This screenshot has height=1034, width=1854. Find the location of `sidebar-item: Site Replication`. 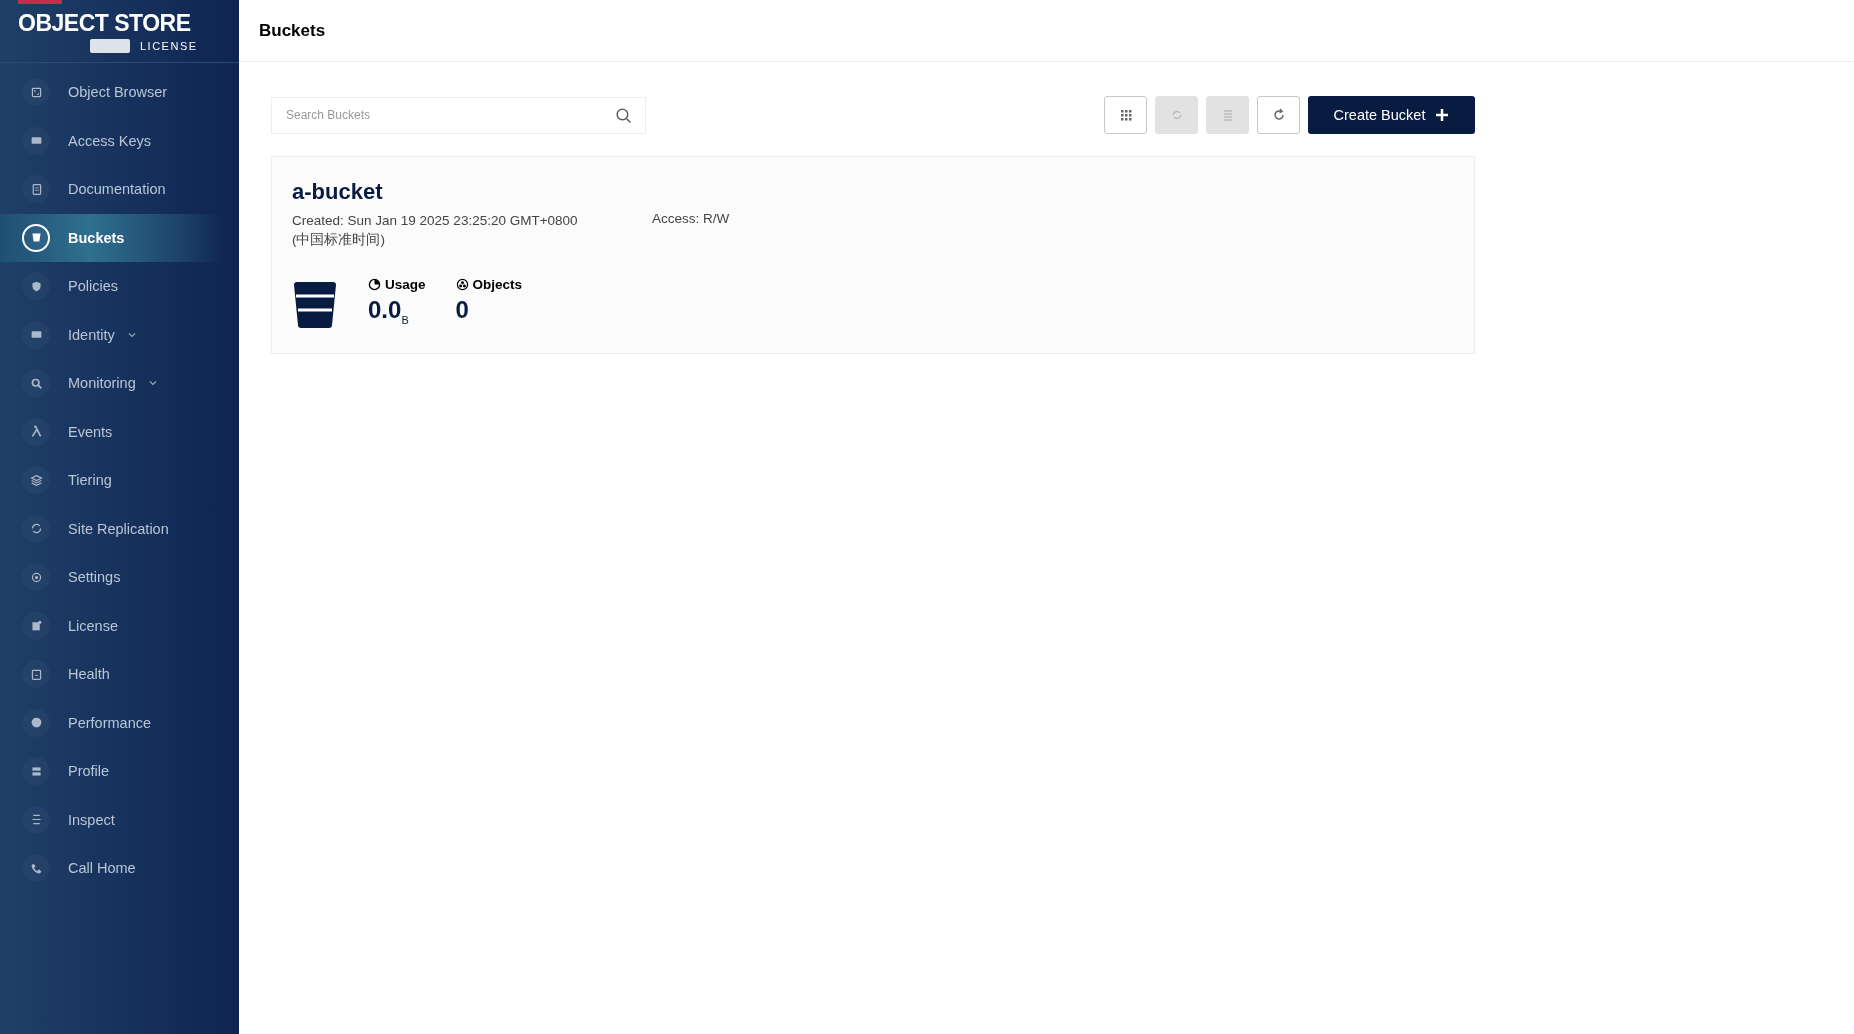

sidebar-item: Site Replication is located at coordinates (119, 528).